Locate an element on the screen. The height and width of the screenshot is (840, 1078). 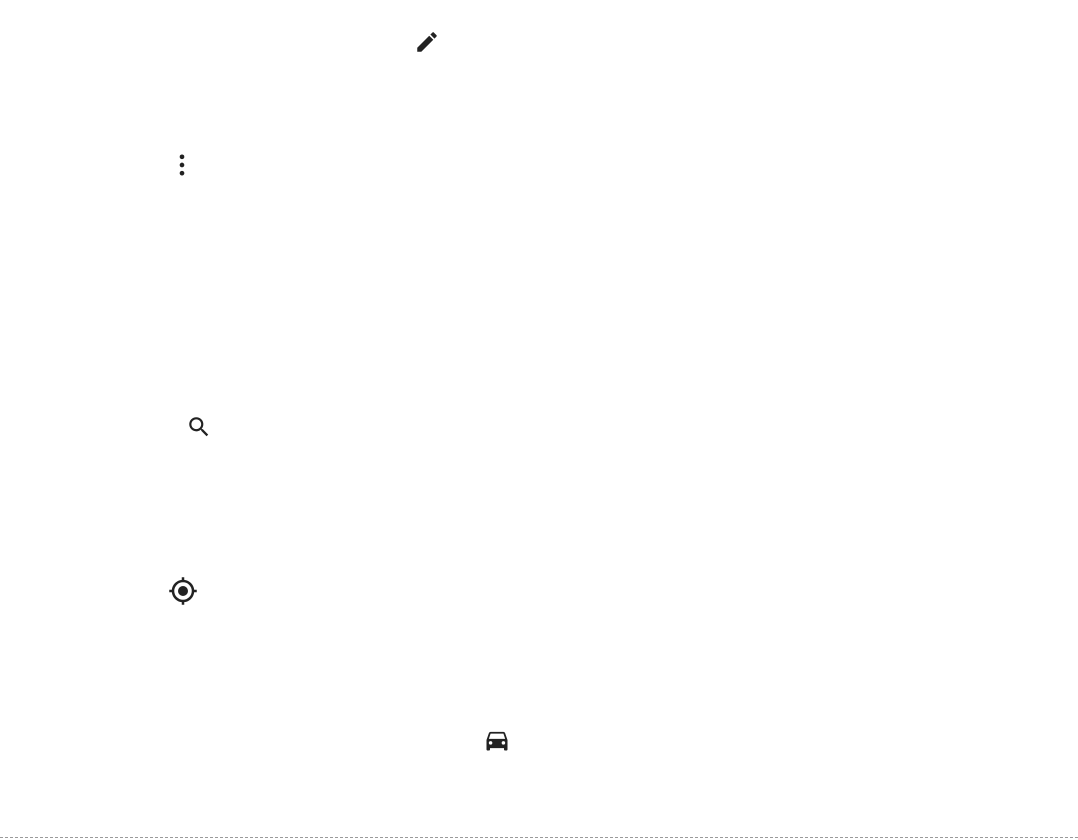
search-icon is located at coordinates (199, 427).